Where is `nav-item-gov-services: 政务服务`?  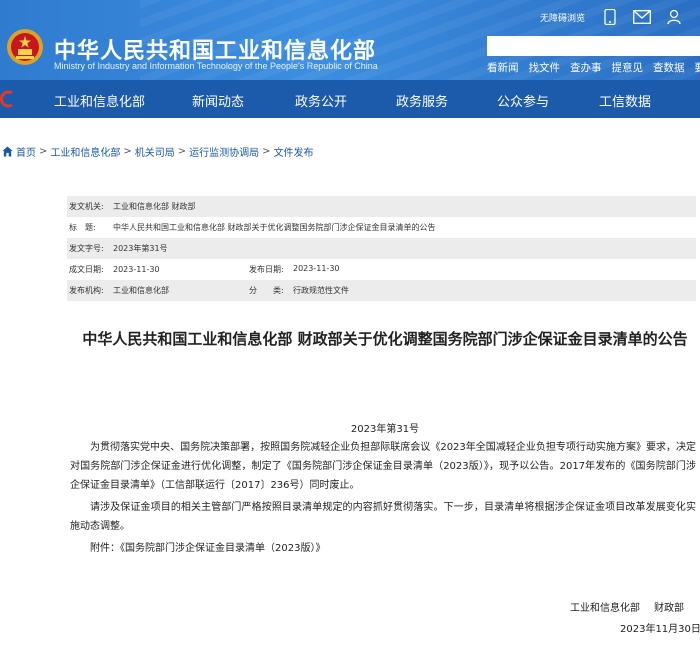 nav-item-gov-services: 政务服务 is located at coordinates (422, 100).